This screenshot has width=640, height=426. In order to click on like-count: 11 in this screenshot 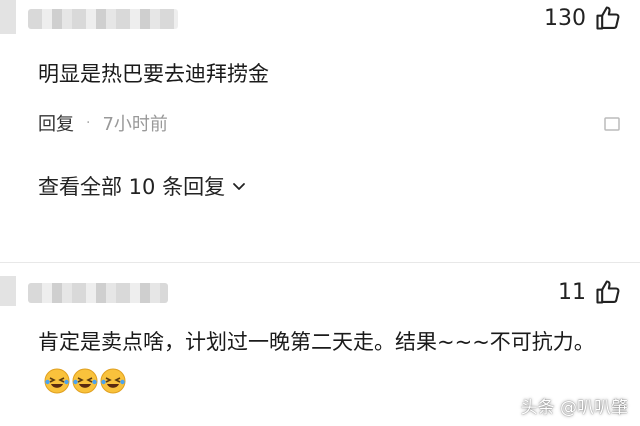, I will do `click(572, 292)`.